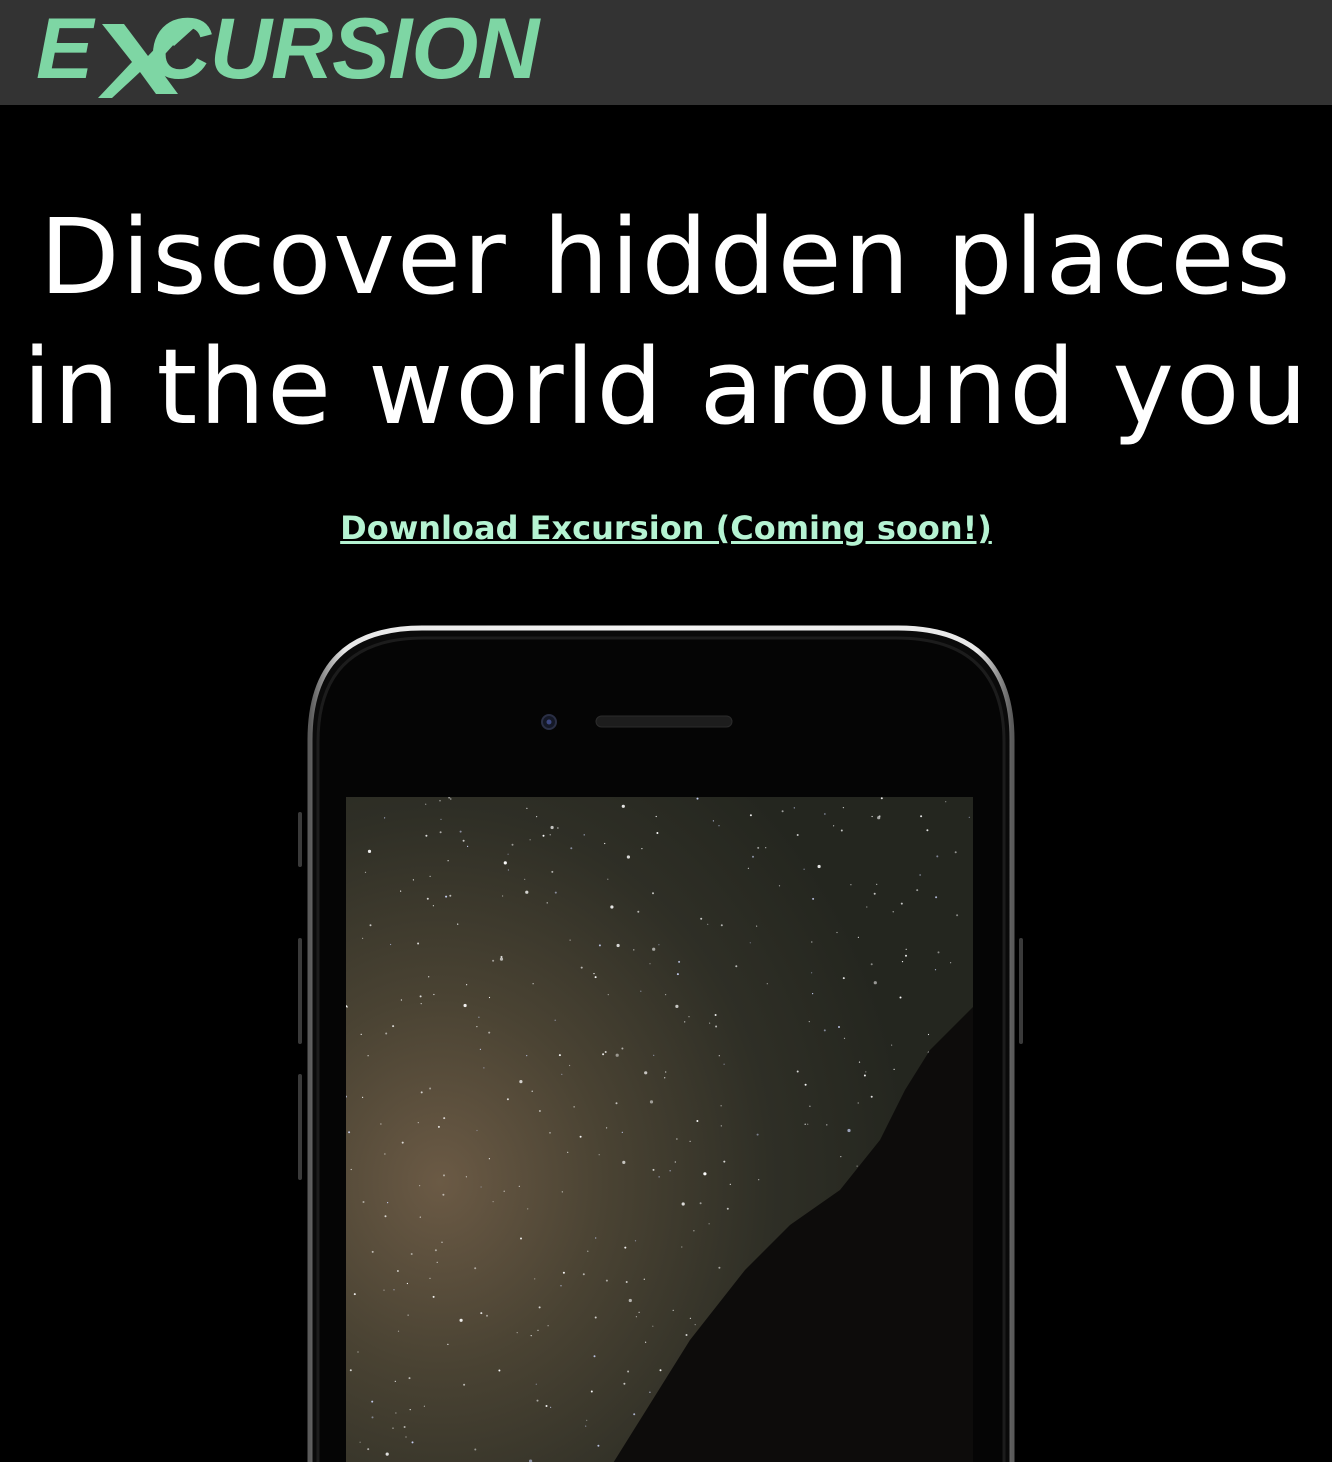 The height and width of the screenshot is (1462, 1332). I want to click on excursion-logo: EXCURSION, so click(306, 52).